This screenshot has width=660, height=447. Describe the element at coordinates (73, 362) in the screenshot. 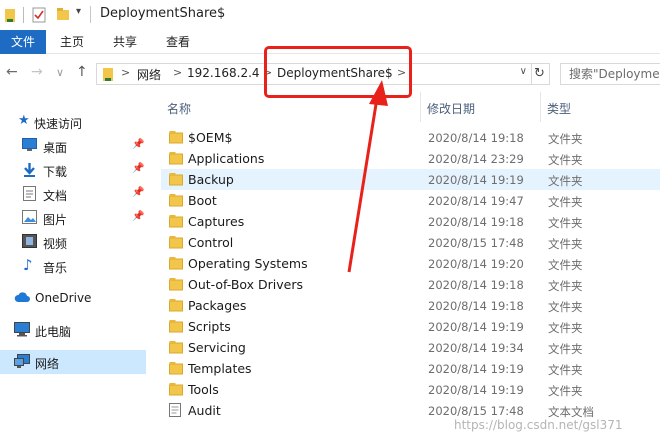

I see `sidebar-item-network: 网络` at that location.